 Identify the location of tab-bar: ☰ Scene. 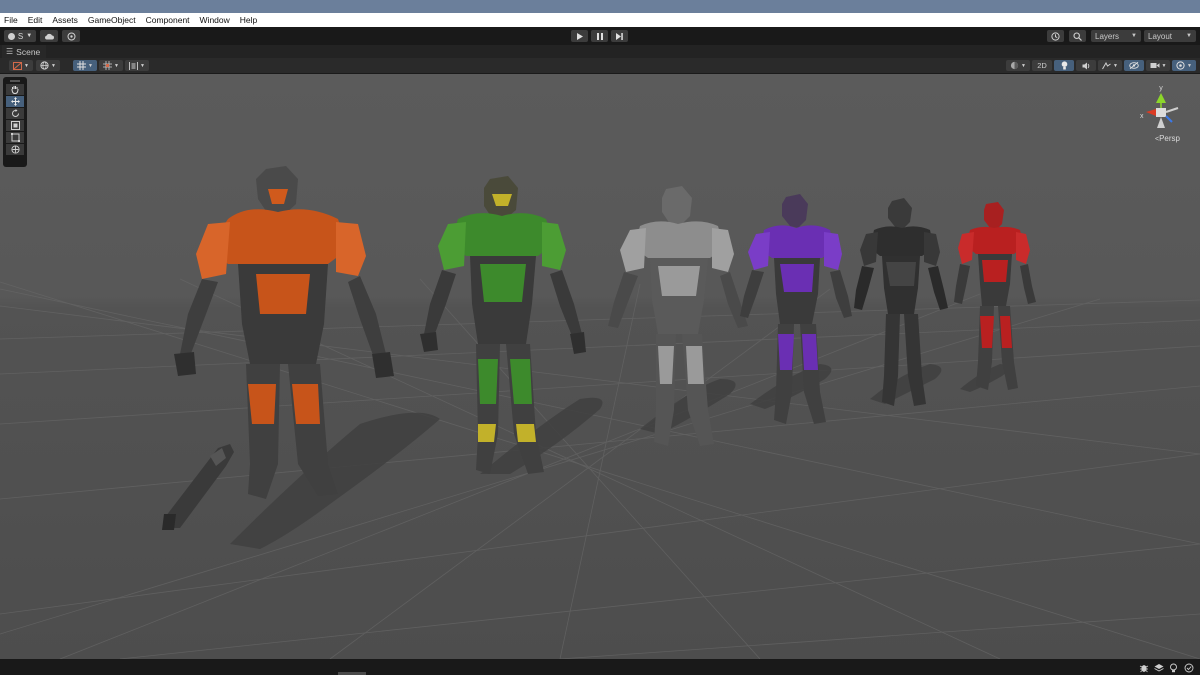
(600, 51).